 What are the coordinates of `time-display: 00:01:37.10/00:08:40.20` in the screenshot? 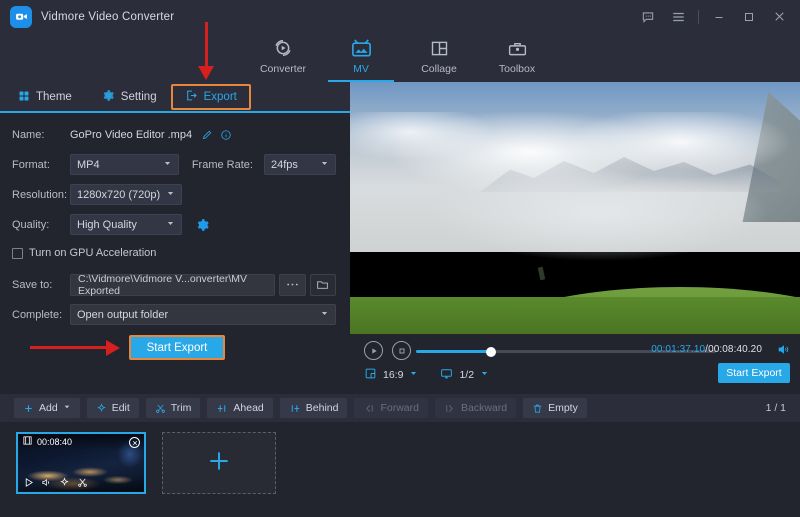 It's located at (706, 349).